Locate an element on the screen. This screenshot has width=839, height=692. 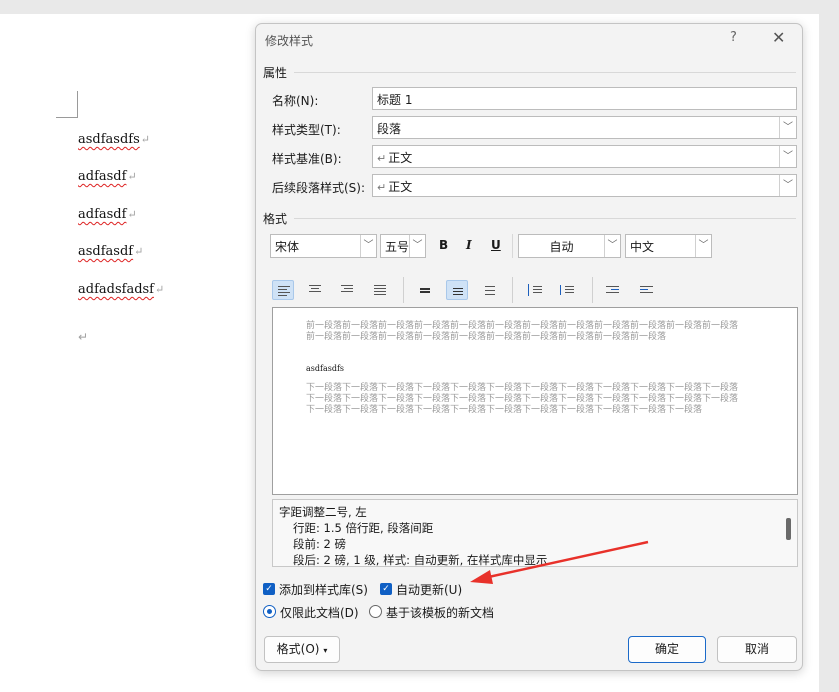
caret-down-icon: ▾ is located at coordinates (325, 650).